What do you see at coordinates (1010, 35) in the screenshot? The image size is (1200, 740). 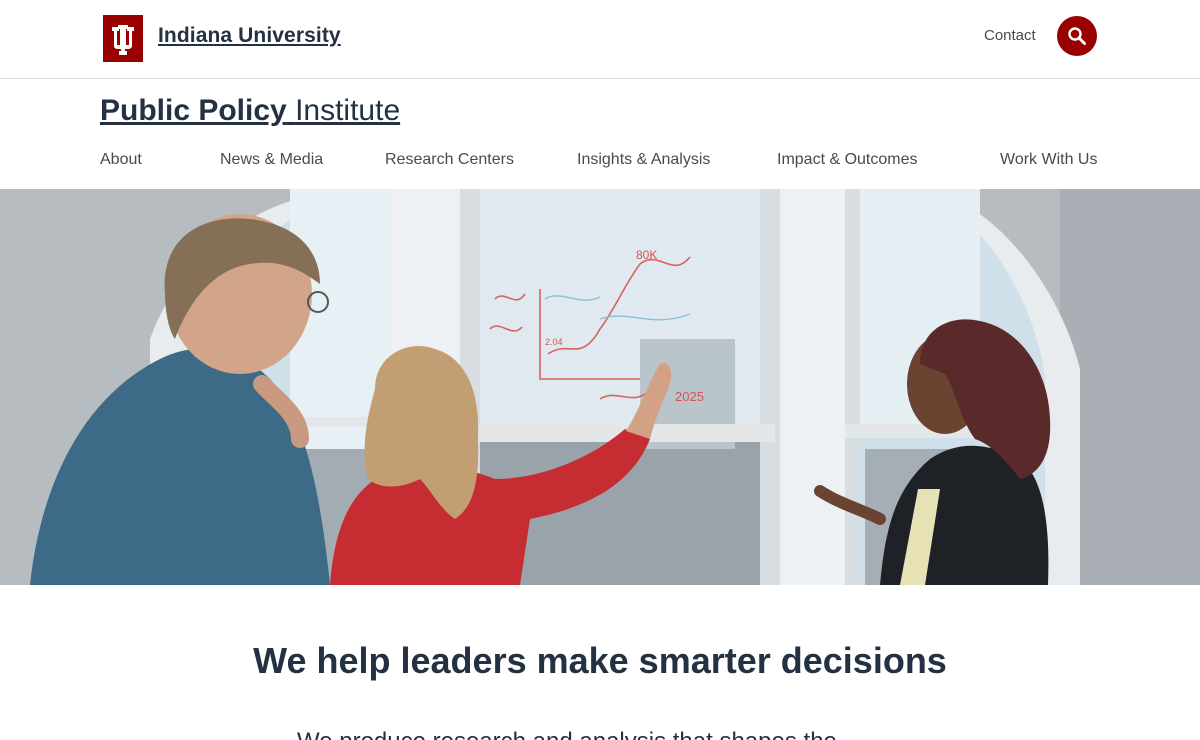 I see `contact-link: Contact` at bounding box center [1010, 35].